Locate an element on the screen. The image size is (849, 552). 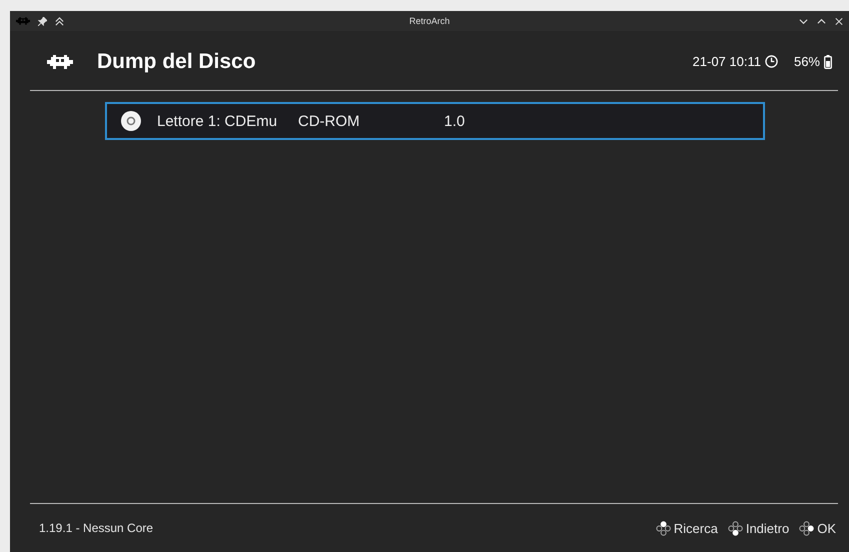
maximize-icon is located at coordinates (821, 21).